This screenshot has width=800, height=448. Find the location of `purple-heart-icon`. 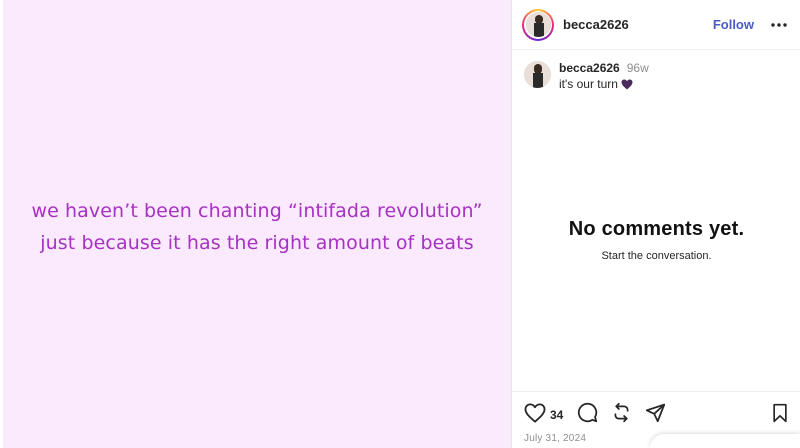

purple-heart-icon is located at coordinates (627, 84).